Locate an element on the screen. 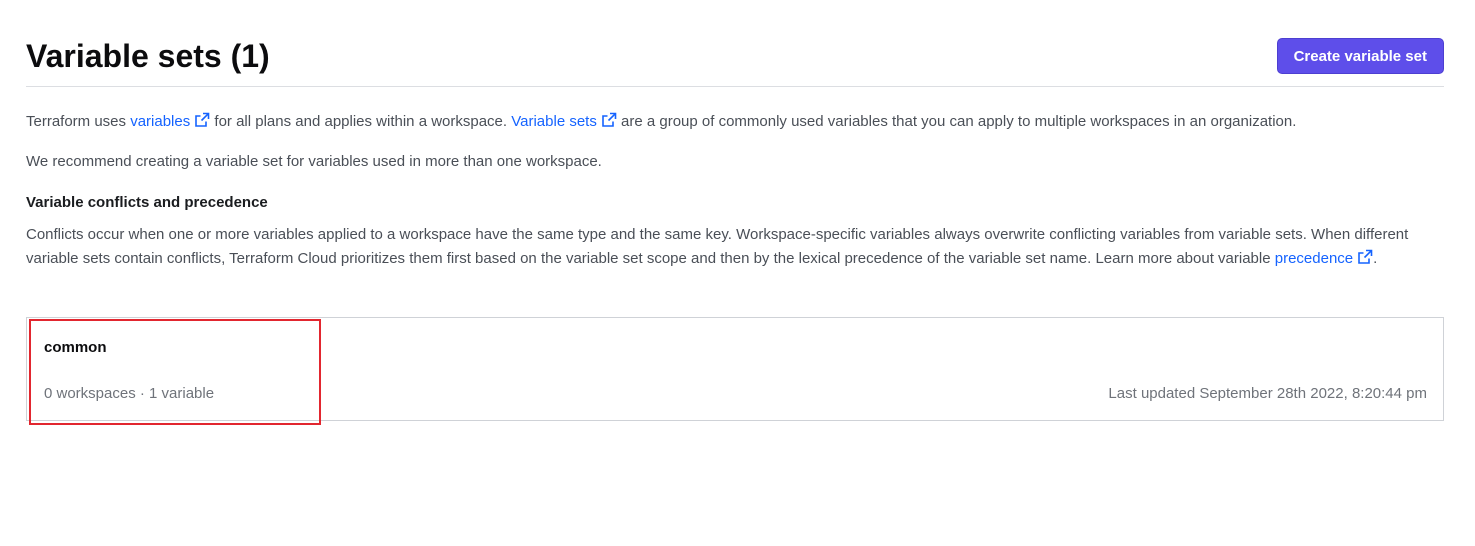 This screenshot has height=546, width=1475. variable-sets-link-label: Variable sets is located at coordinates (554, 121).